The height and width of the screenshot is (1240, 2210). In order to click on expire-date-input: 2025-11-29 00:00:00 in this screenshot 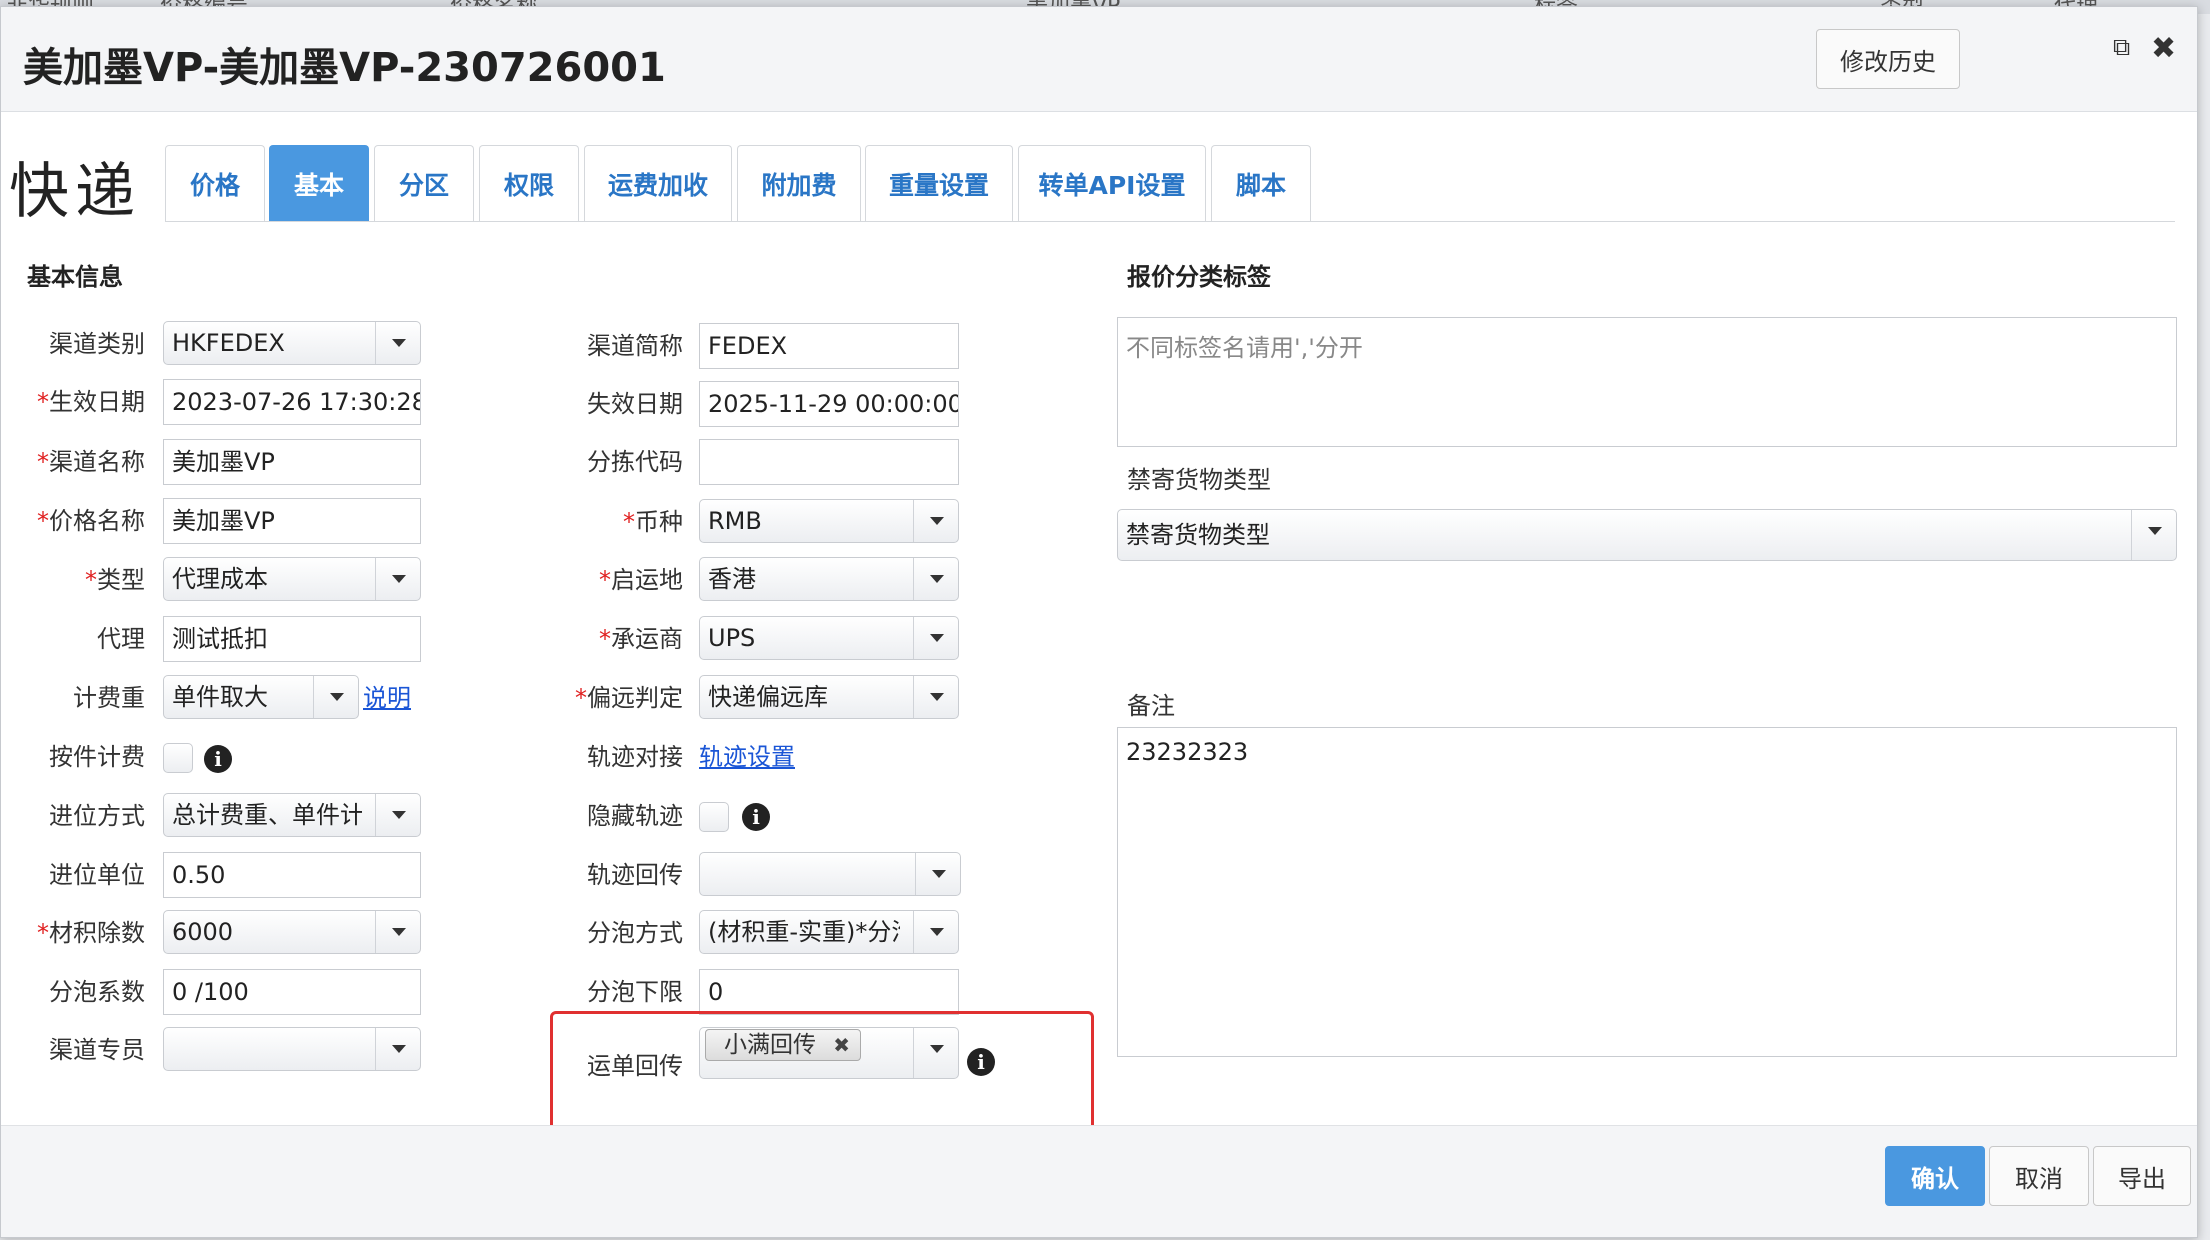, I will do `click(829, 404)`.